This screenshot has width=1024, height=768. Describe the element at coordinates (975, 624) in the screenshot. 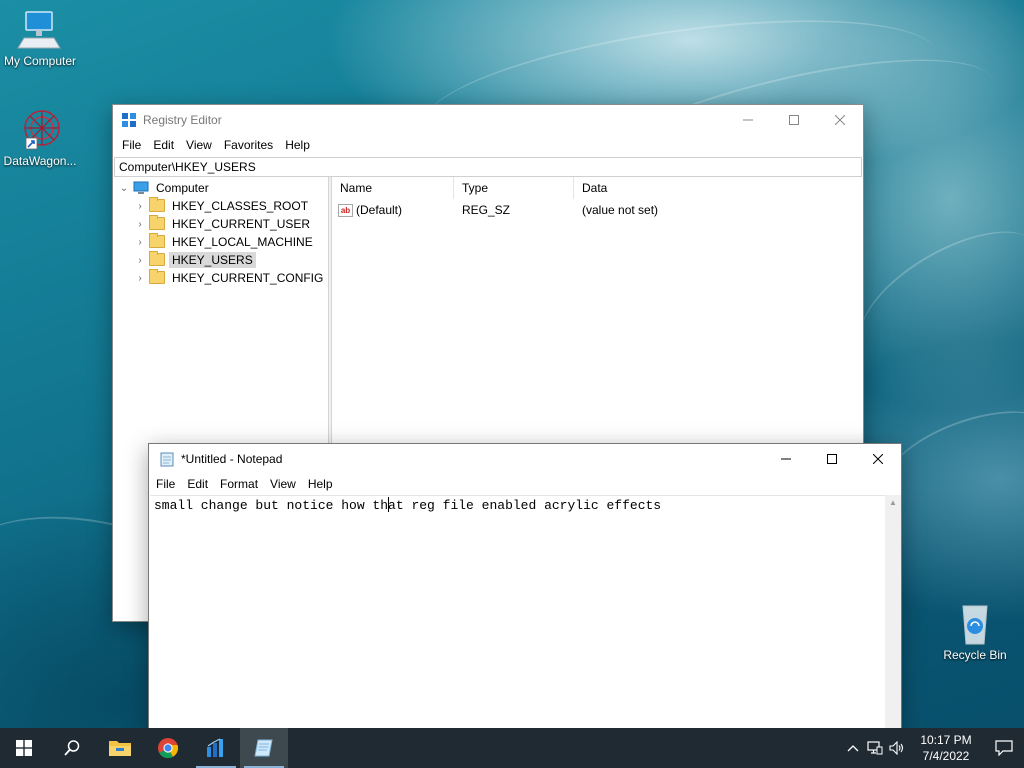

I see `recycle-bin-icon` at that location.